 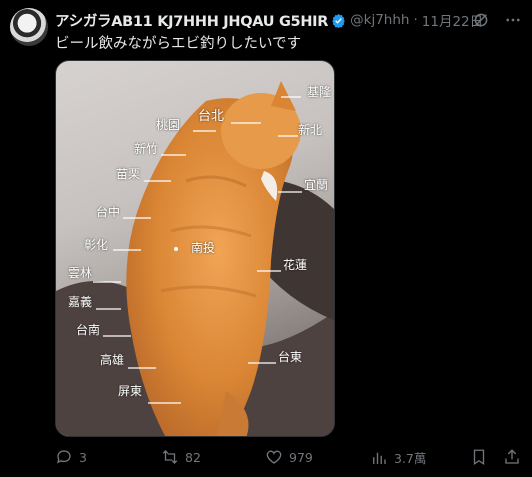 What do you see at coordinates (410, 458) in the screenshot?
I see `view-count: 3.7萬` at bounding box center [410, 458].